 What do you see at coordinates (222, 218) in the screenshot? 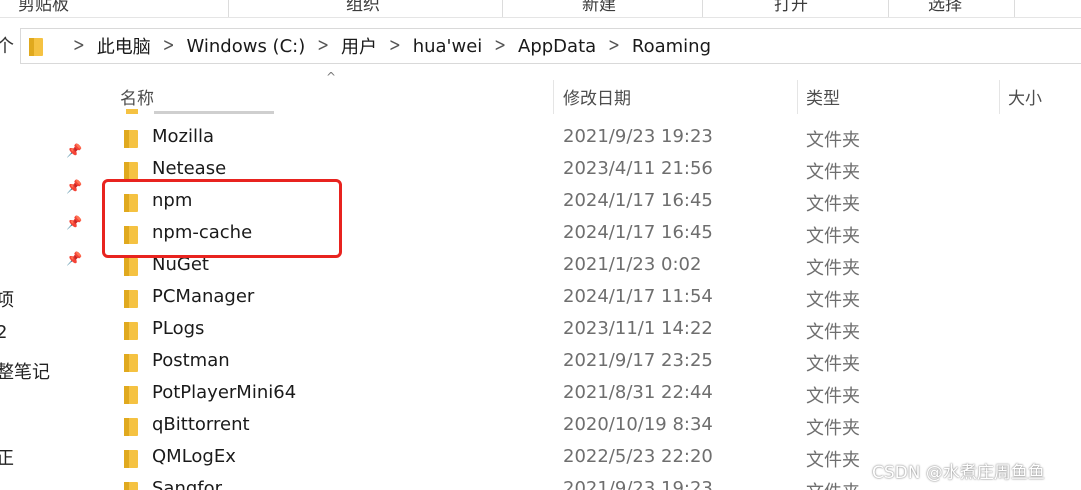
I see `annotation-highlight-box` at bounding box center [222, 218].